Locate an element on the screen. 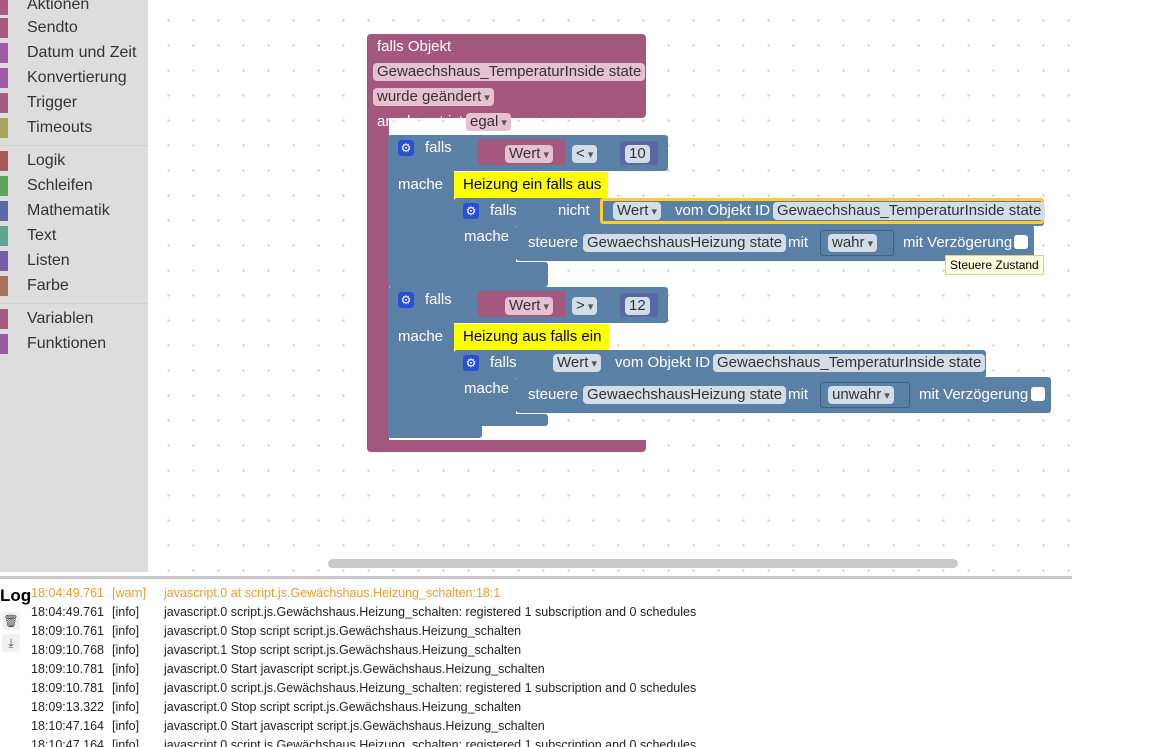 The image size is (1152, 747). control-2-value-dropdown: unwahr is located at coordinates (861, 395).